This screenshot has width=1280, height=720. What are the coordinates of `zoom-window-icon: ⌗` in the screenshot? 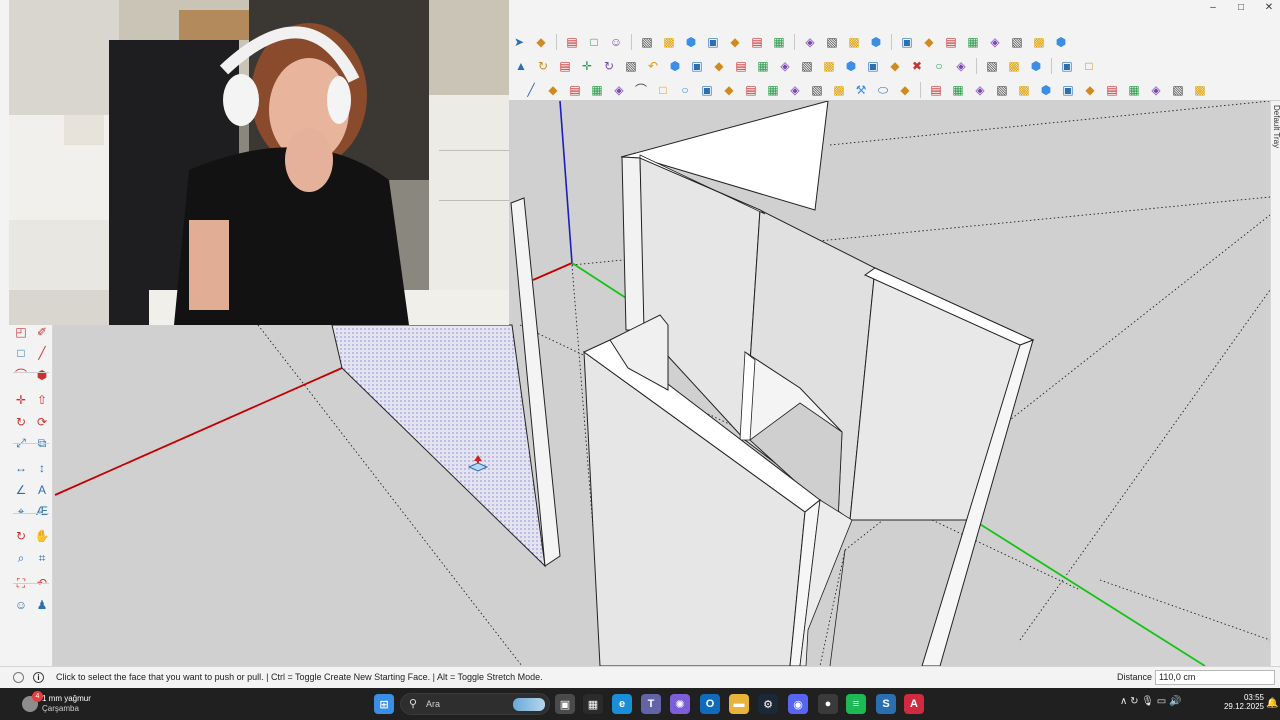 It's located at (42, 558).